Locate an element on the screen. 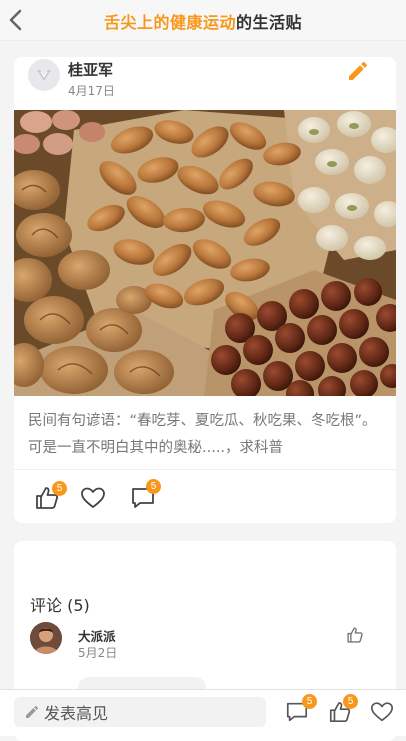  post-text-line-1: 民间有句谚语：“春吃芽、夏吃瓜、秋吃果、冬吃根”。 is located at coordinates (202, 421).